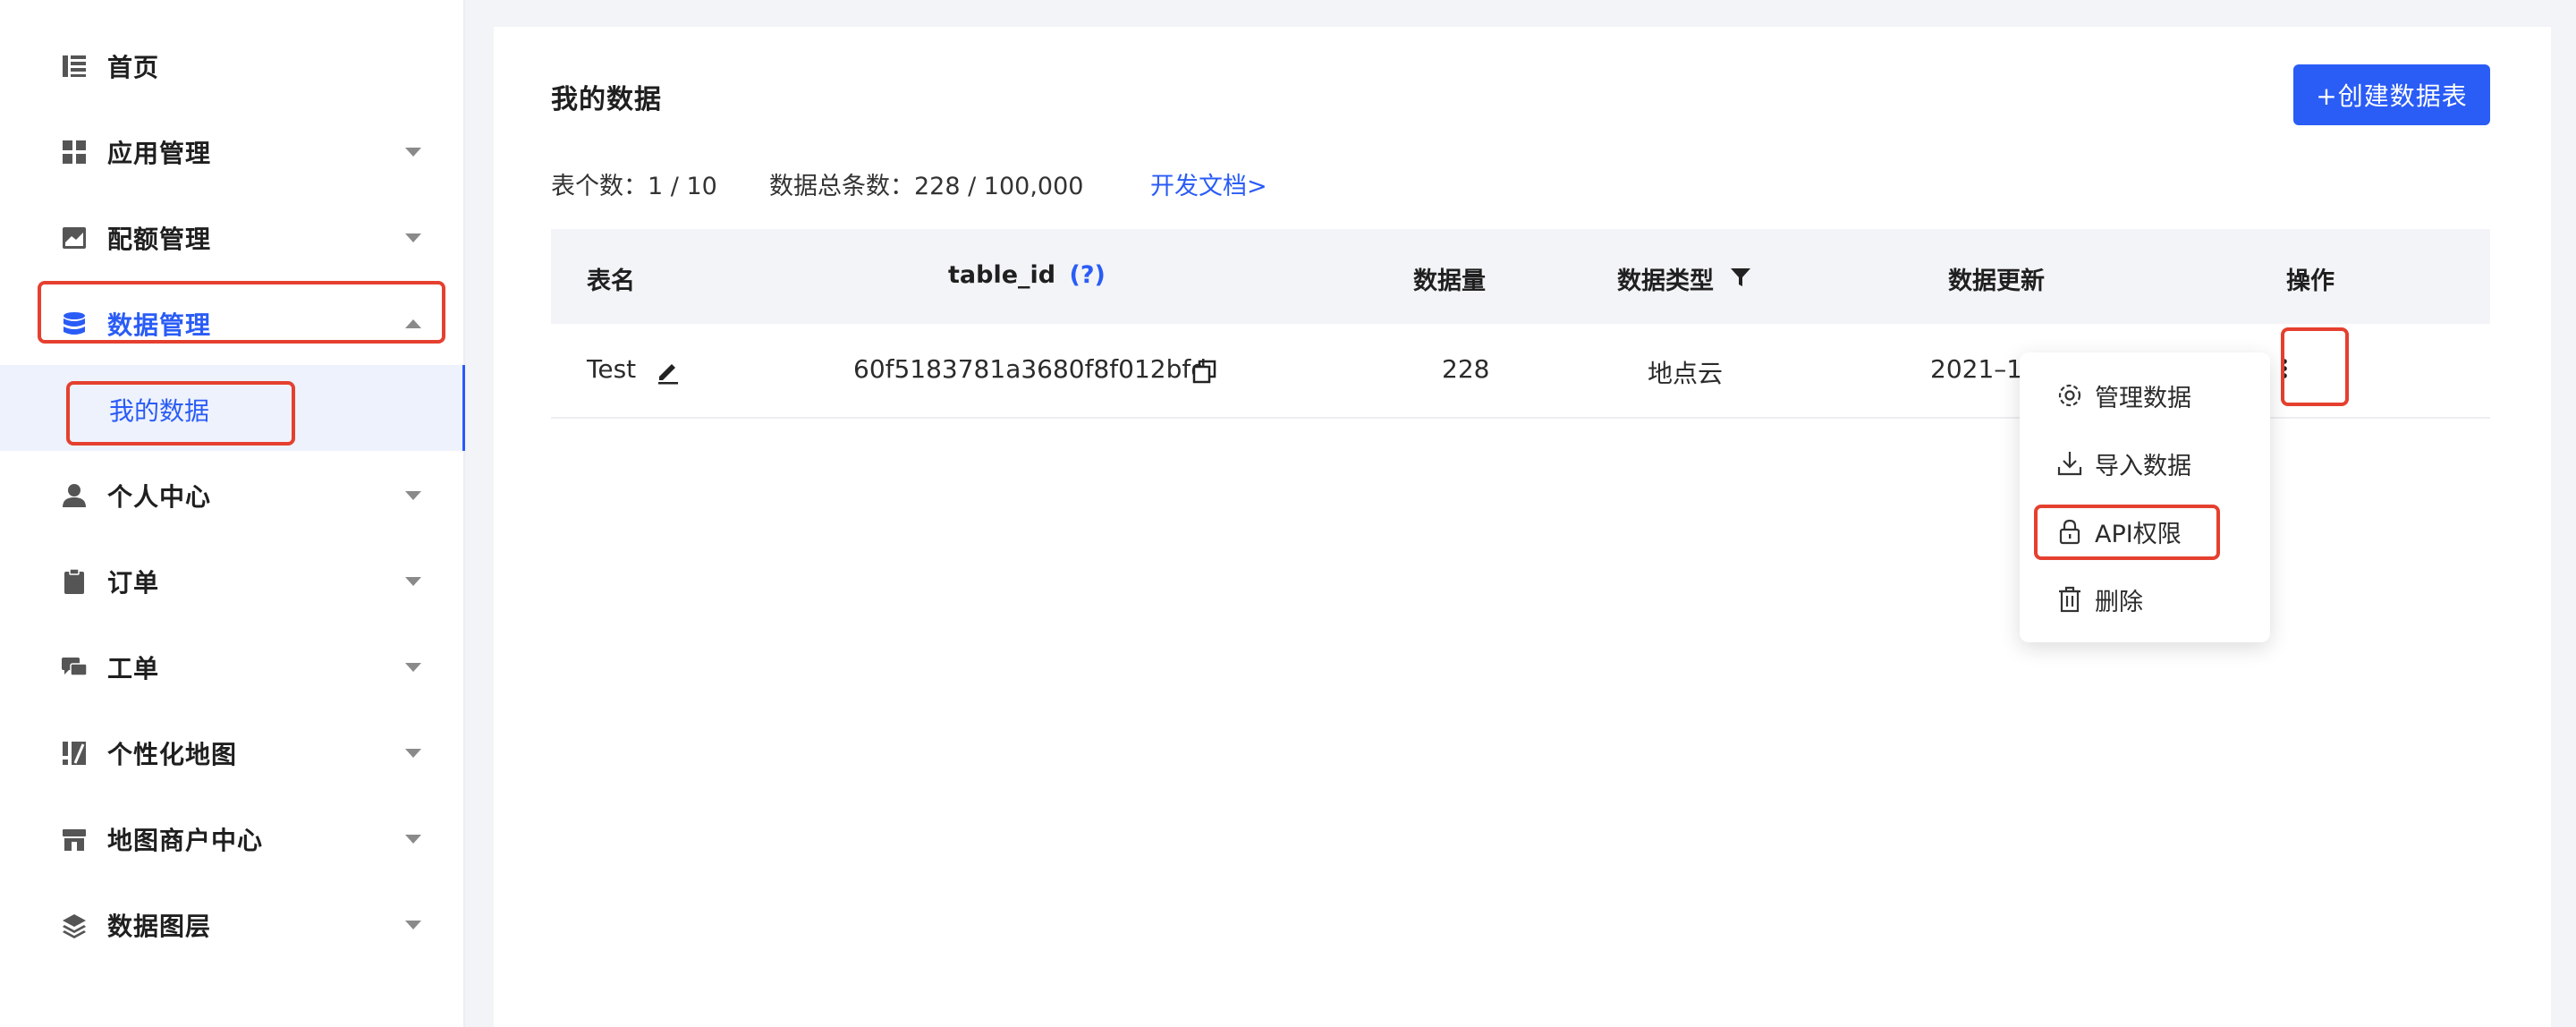 The height and width of the screenshot is (1027, 2576). I want to click on sidebar-item-data-layers: 数据图层, so click(232, 925).